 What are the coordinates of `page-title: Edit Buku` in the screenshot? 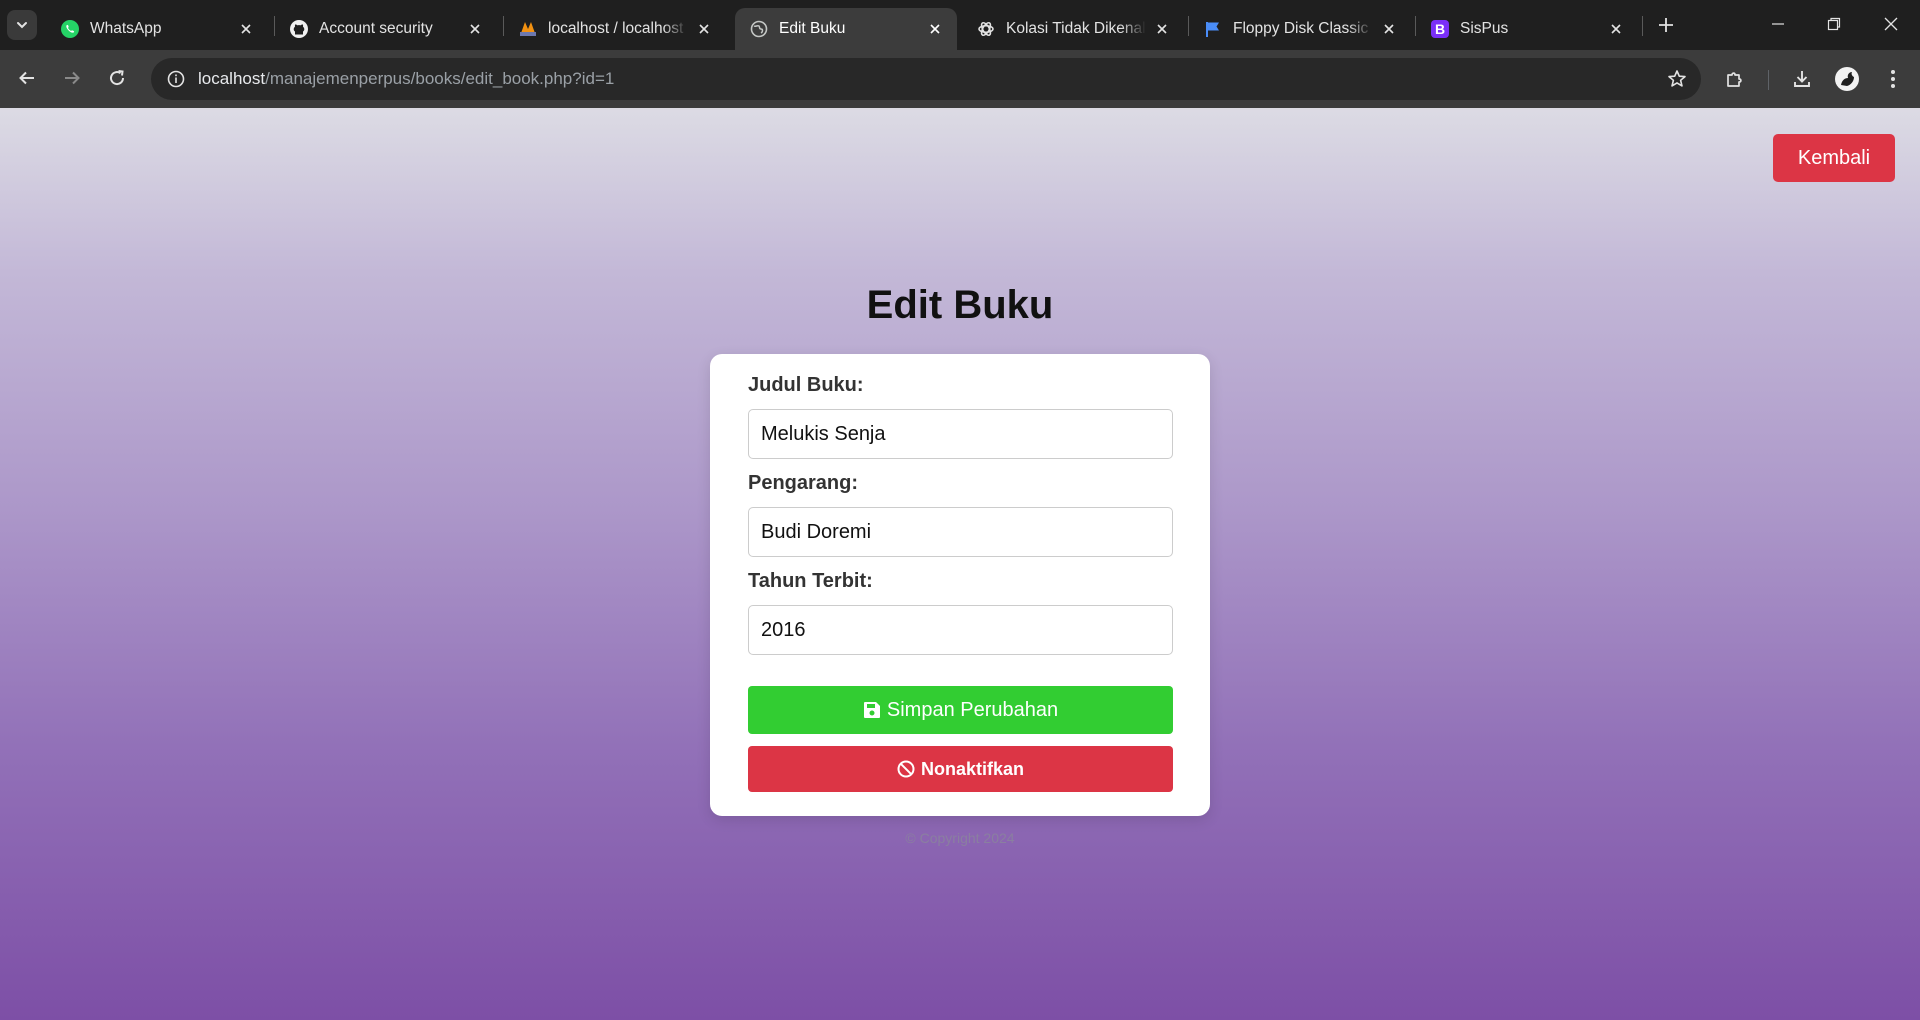 It's located at (960, 305).